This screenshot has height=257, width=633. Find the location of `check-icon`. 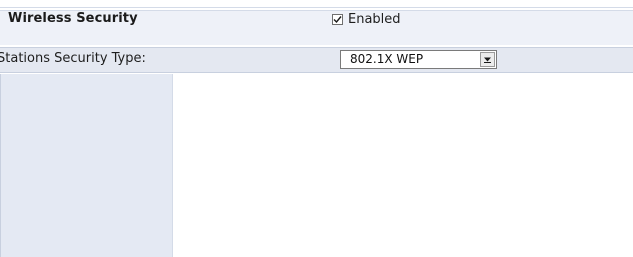

check-icon is located at coordinates (337, 19).